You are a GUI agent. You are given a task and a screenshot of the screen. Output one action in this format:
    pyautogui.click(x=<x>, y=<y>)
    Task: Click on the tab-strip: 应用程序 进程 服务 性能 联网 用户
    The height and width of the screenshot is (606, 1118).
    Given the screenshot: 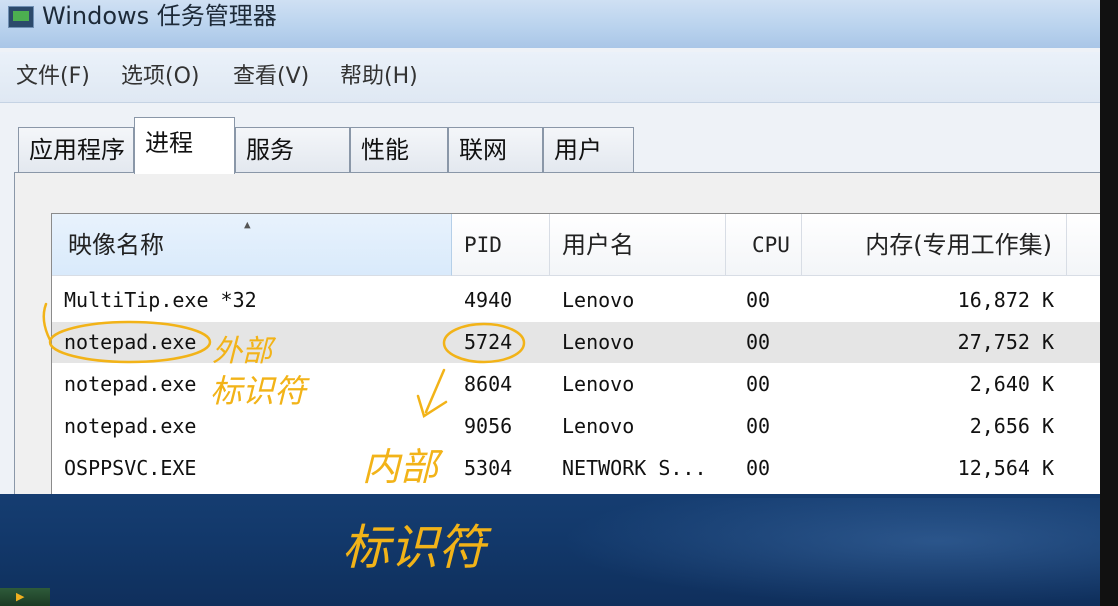 What is the action you would take?
    pyautogui.click(x=550, y=138)
    